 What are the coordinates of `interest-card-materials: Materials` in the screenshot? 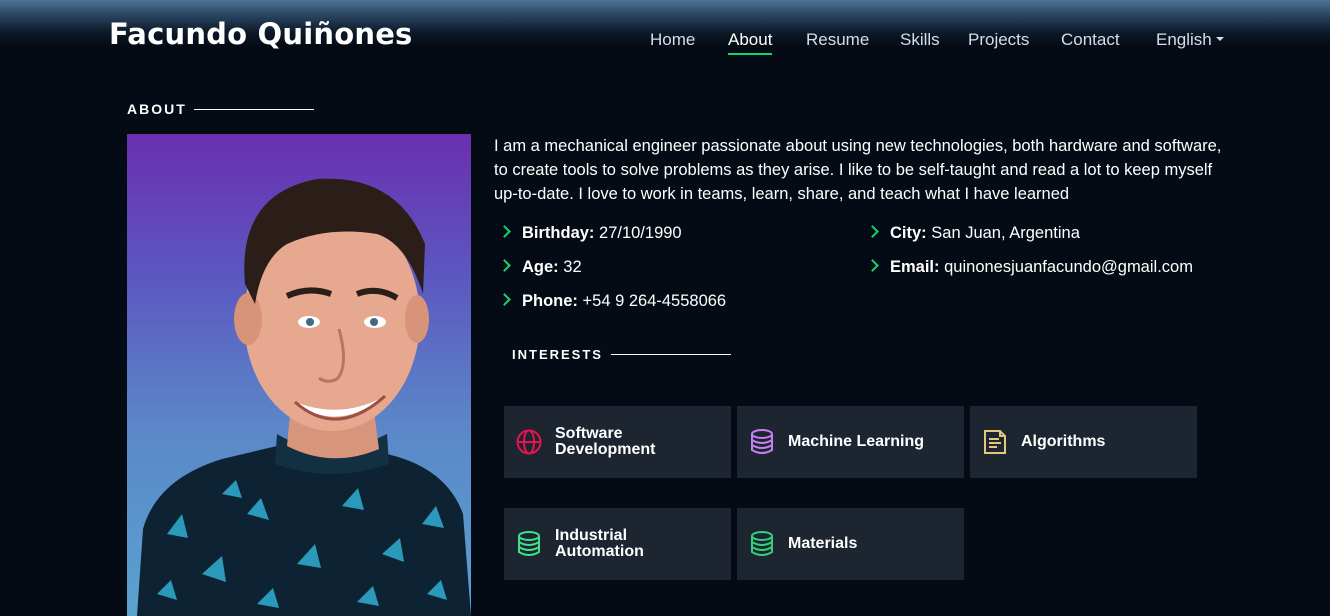 It's located at (850, 544).